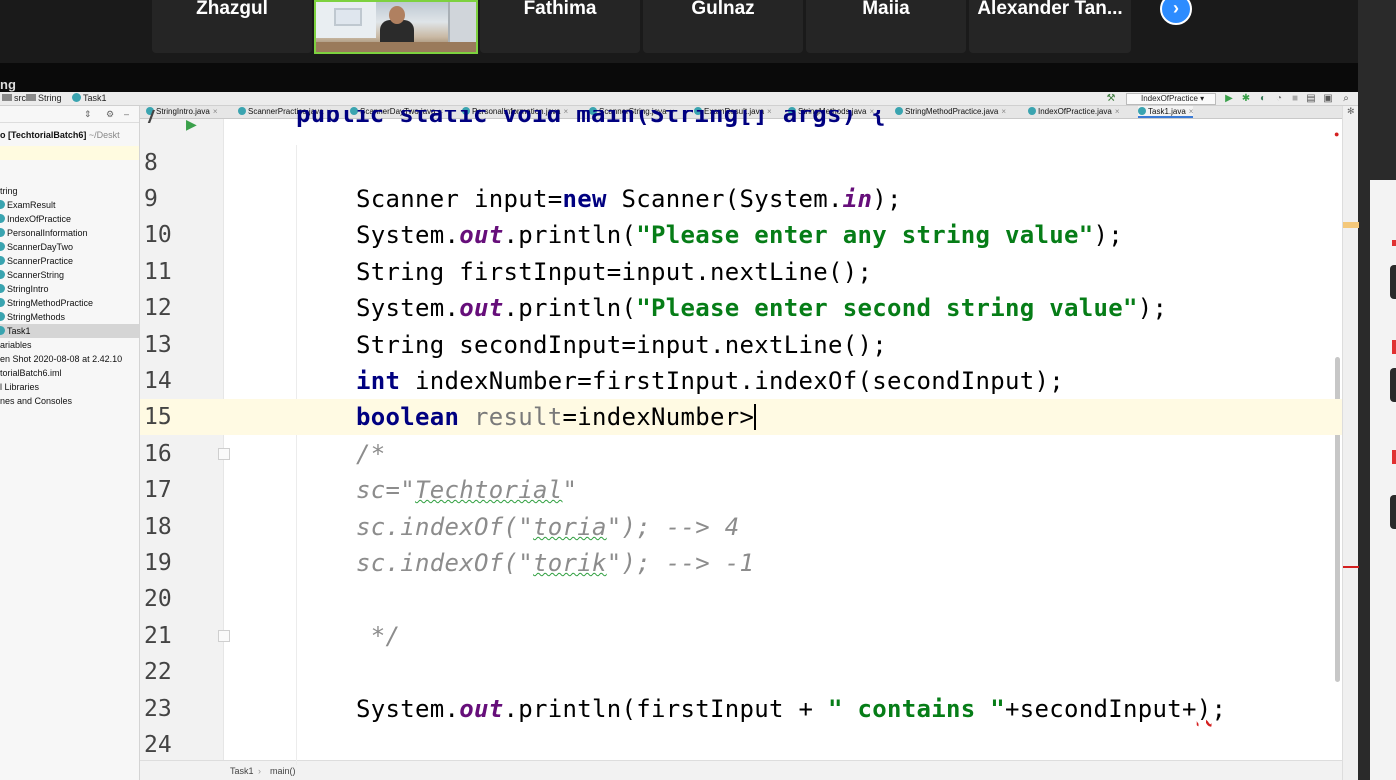 The height and width of the screenshot is (780, 1396). What do you see at coordinates (396, 47) in the screenshot?
I see `video-desk` at bounding box center [396, 47].